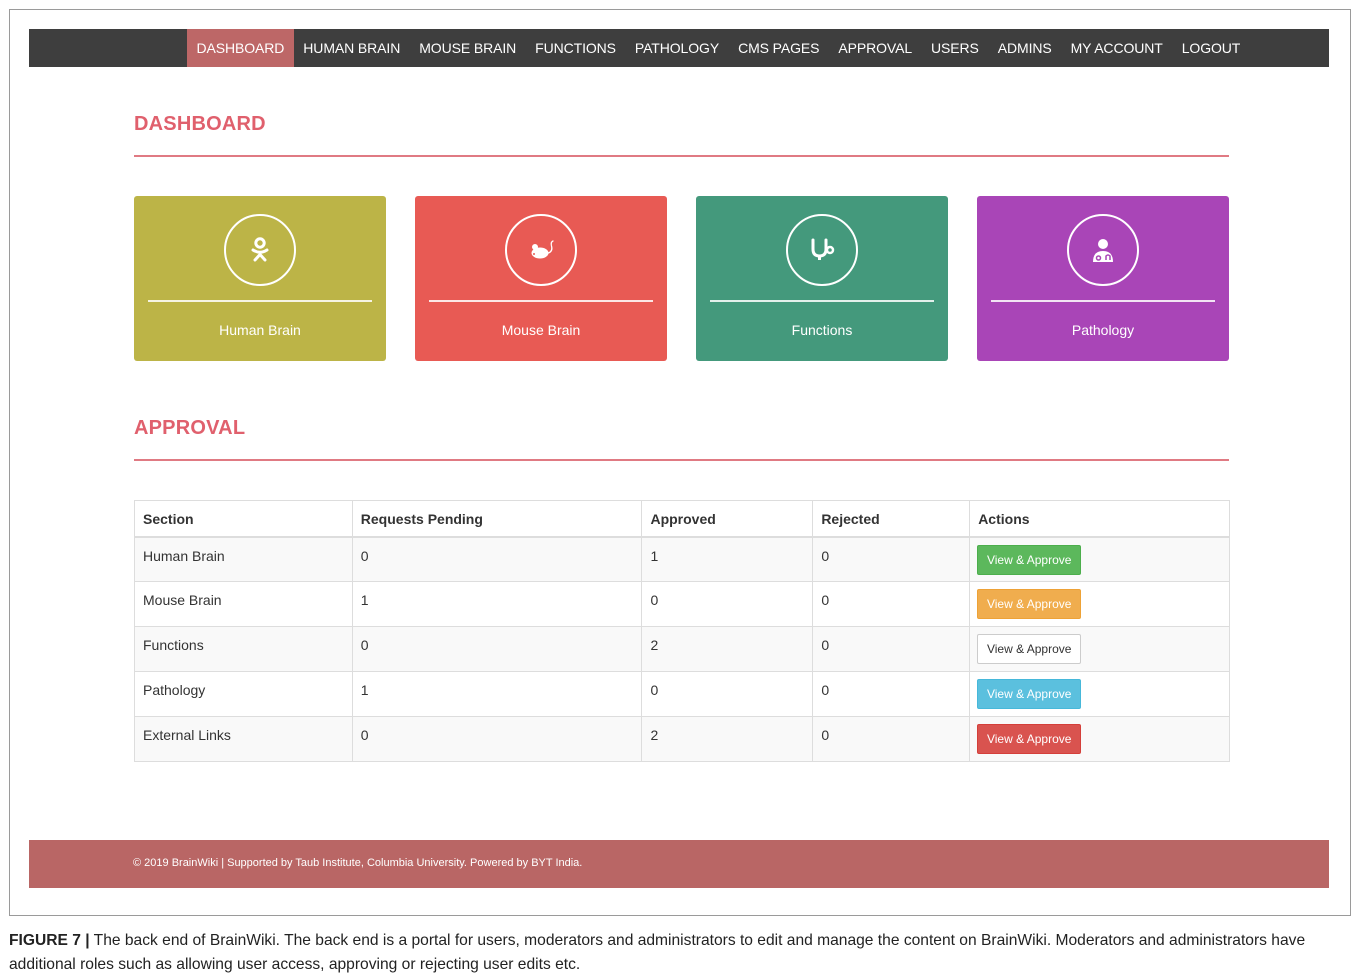 Image resolution: width=1358 pixels, height=978 pixels. Describe the element at coordinates (541, 330) in the screenshot. I see `card-label: Mouse Brain` at that location.